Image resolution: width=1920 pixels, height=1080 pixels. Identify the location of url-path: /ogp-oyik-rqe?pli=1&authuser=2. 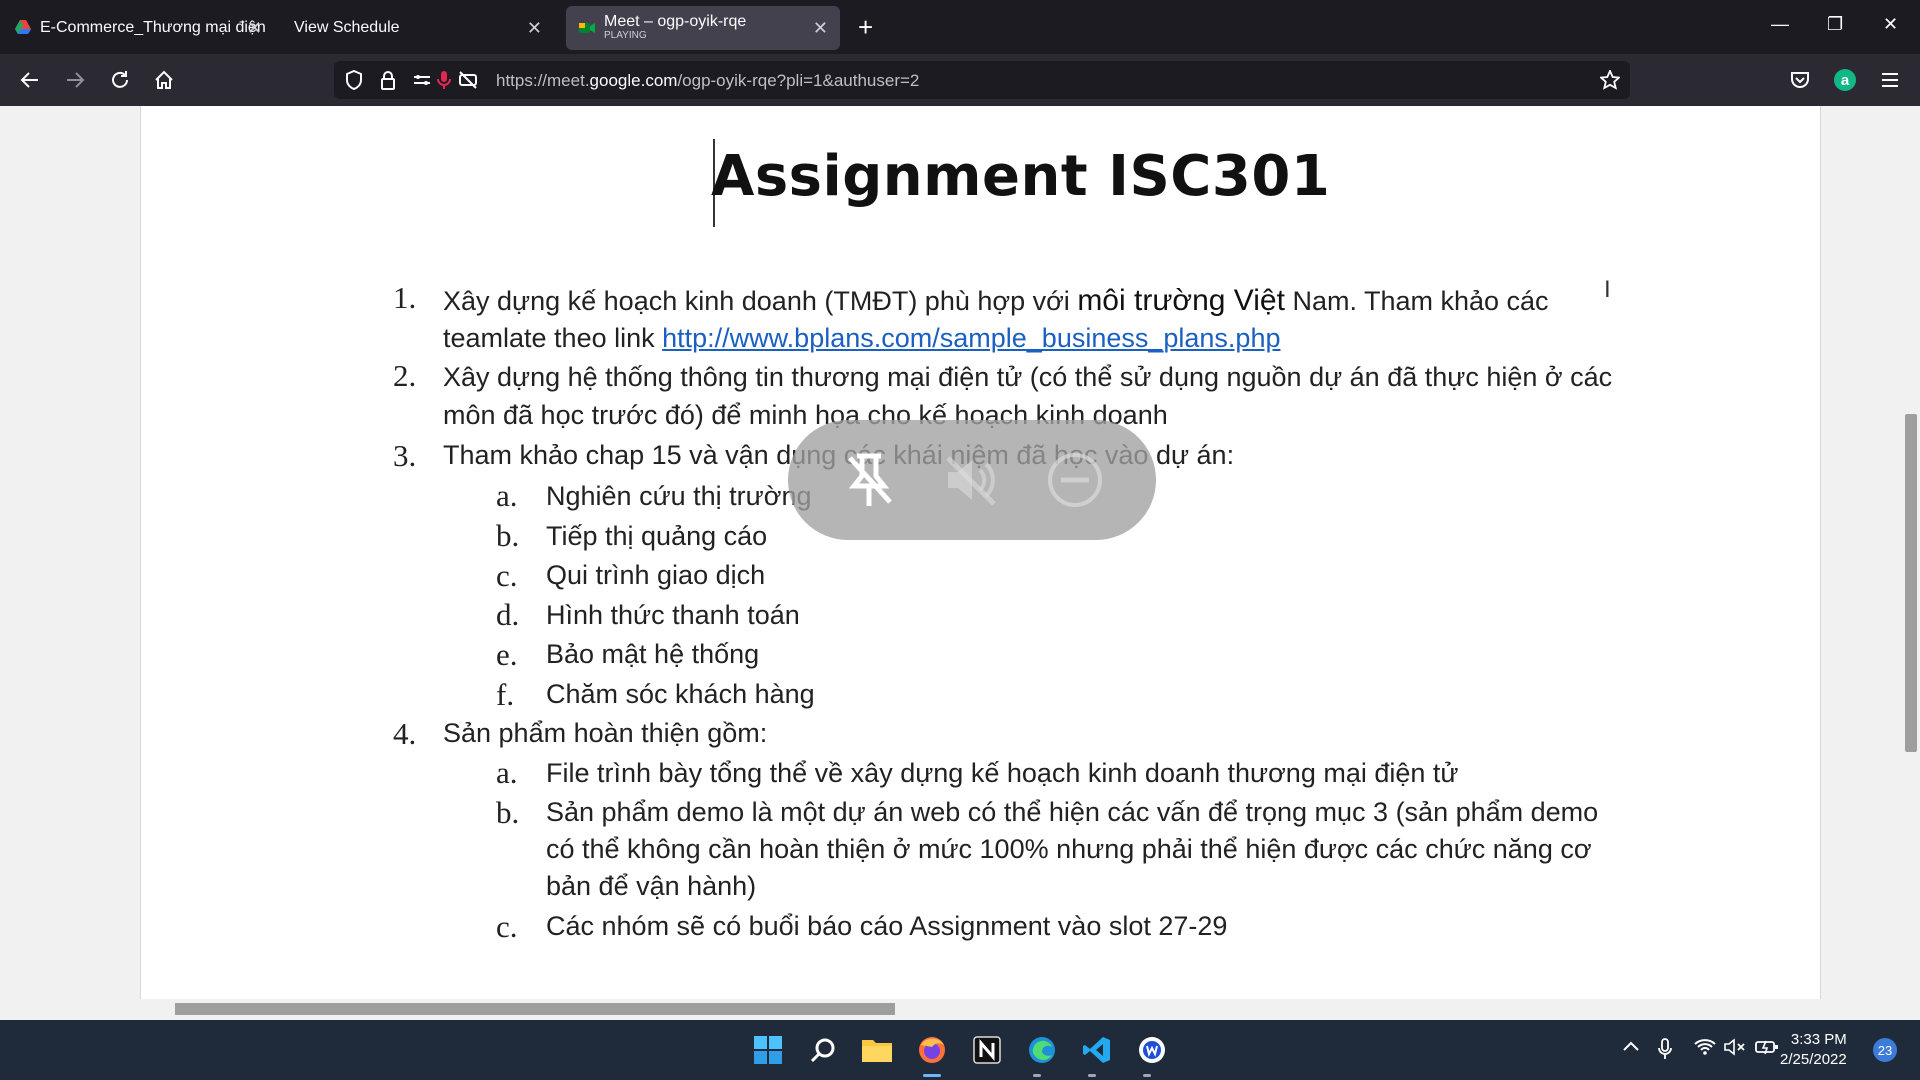
(798, 80).